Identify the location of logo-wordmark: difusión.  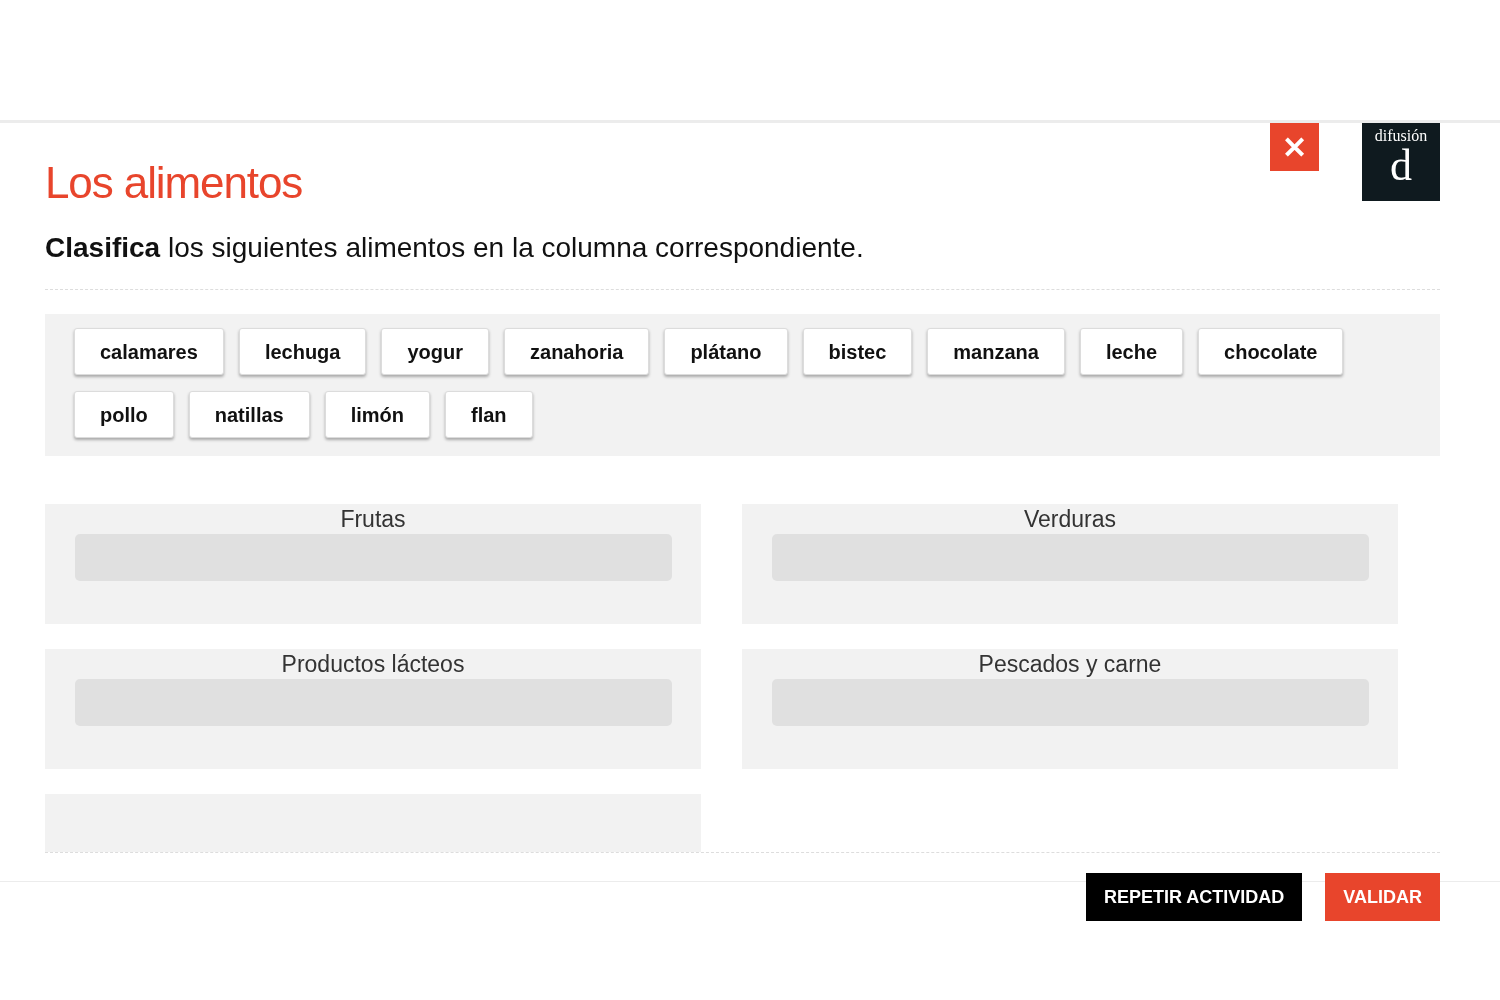
(1401, 136).